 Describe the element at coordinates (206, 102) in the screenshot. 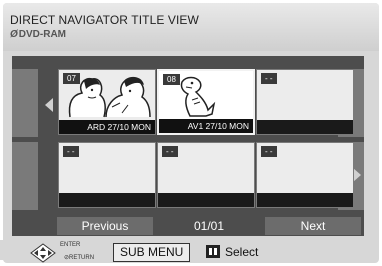

I see `title-thumbnail-selected: 08 AV1 27/10 MON` at that location.